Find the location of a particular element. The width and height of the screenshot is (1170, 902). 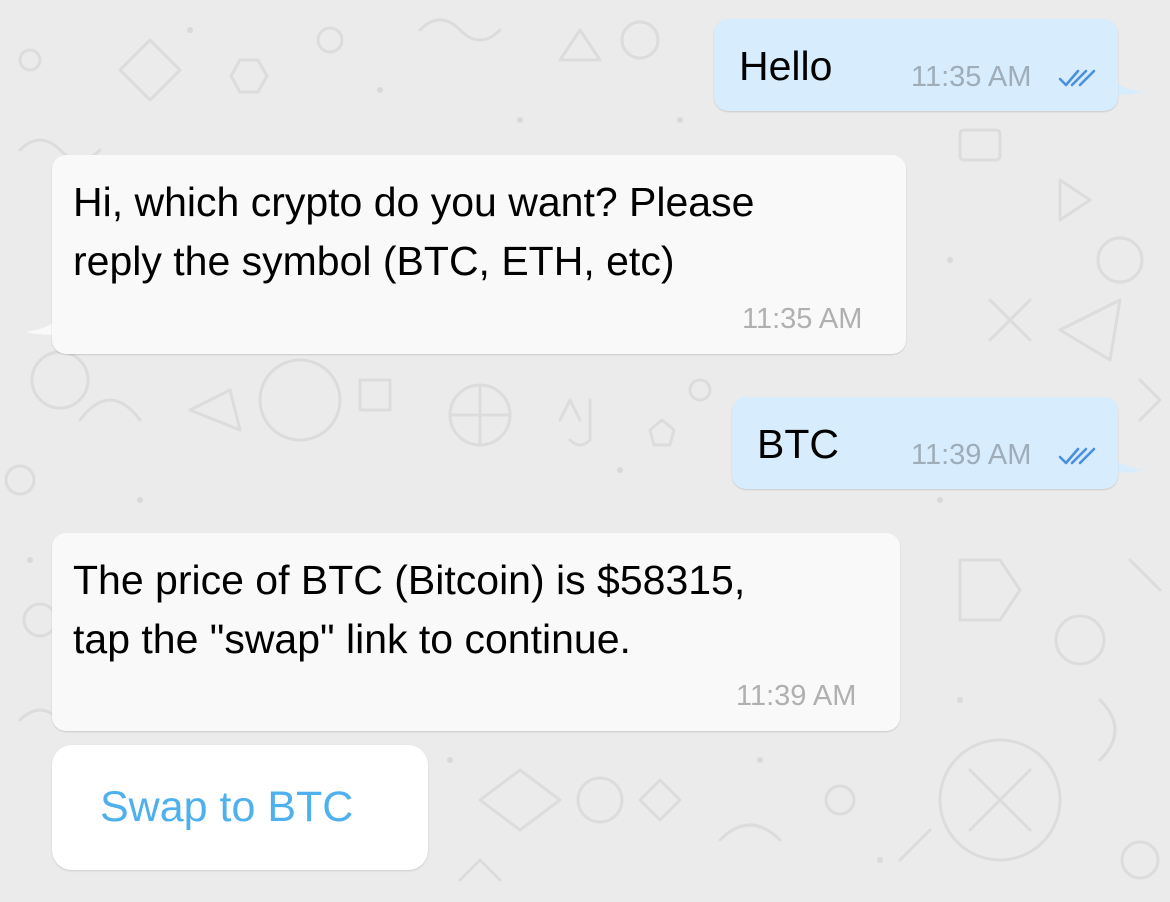

message-text: Hello is located at coordinates (786, 66).